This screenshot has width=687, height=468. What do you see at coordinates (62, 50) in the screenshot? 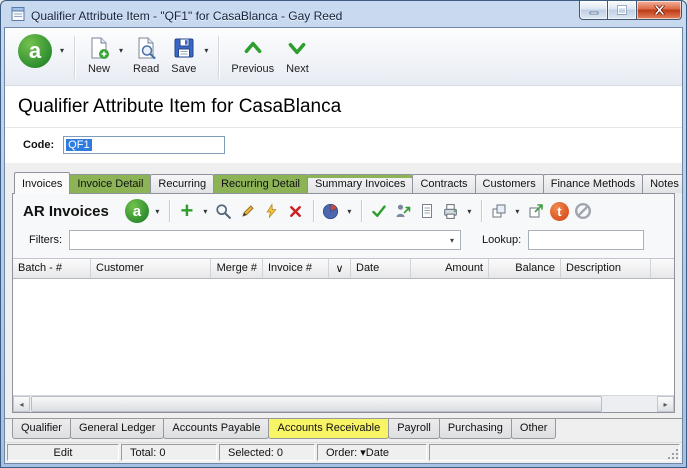
I see `adagio-menu-dropdown-arrow: ▾` at bounding box center [62, 50].